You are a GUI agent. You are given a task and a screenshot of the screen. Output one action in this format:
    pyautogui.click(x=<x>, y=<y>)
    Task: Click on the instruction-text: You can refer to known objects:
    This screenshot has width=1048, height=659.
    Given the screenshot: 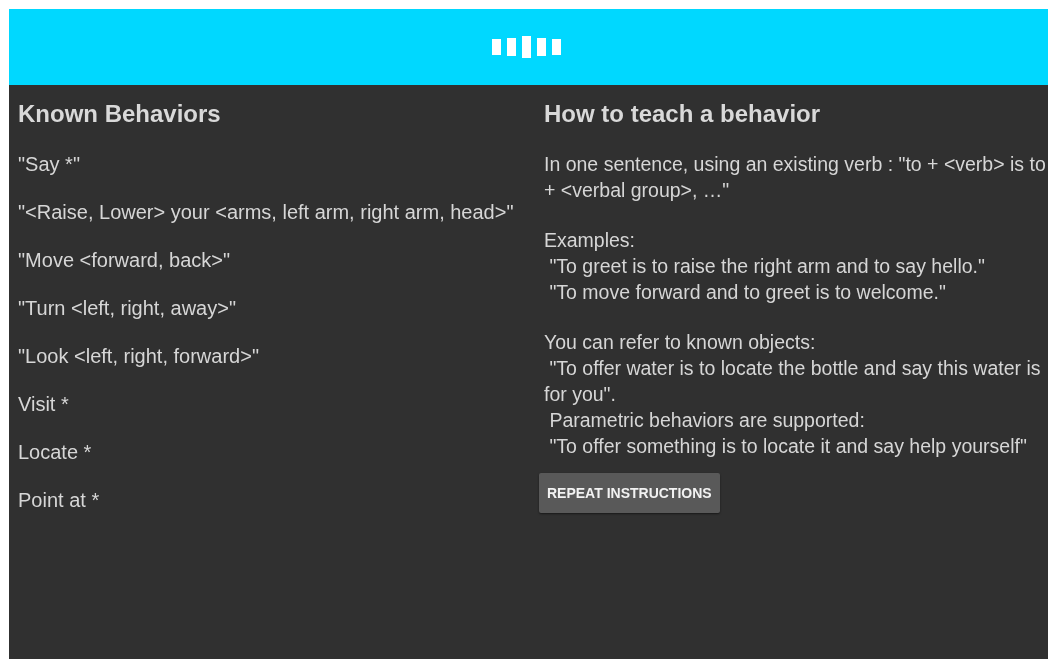 What is the action you would take?
    pyautogui.click(x=680, y=342)
    